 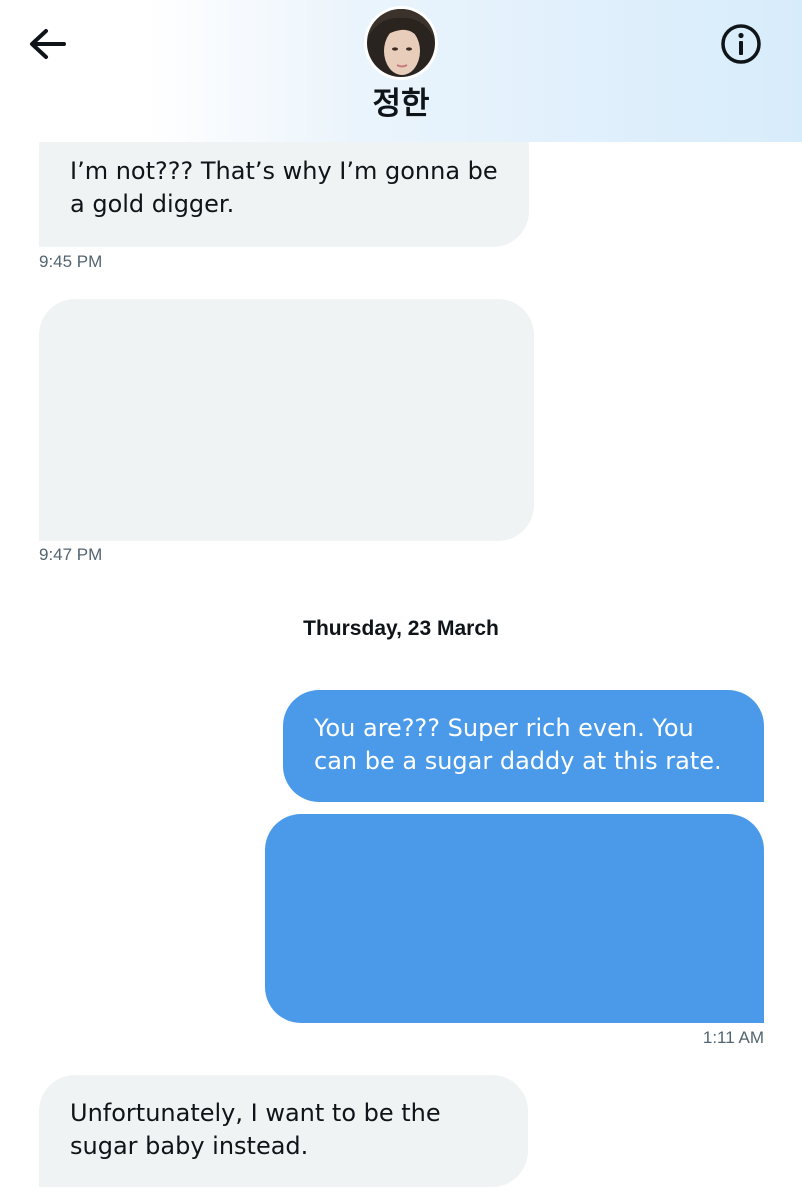 I want to click on conversation-header: 정한, so click(x=401, y=71).